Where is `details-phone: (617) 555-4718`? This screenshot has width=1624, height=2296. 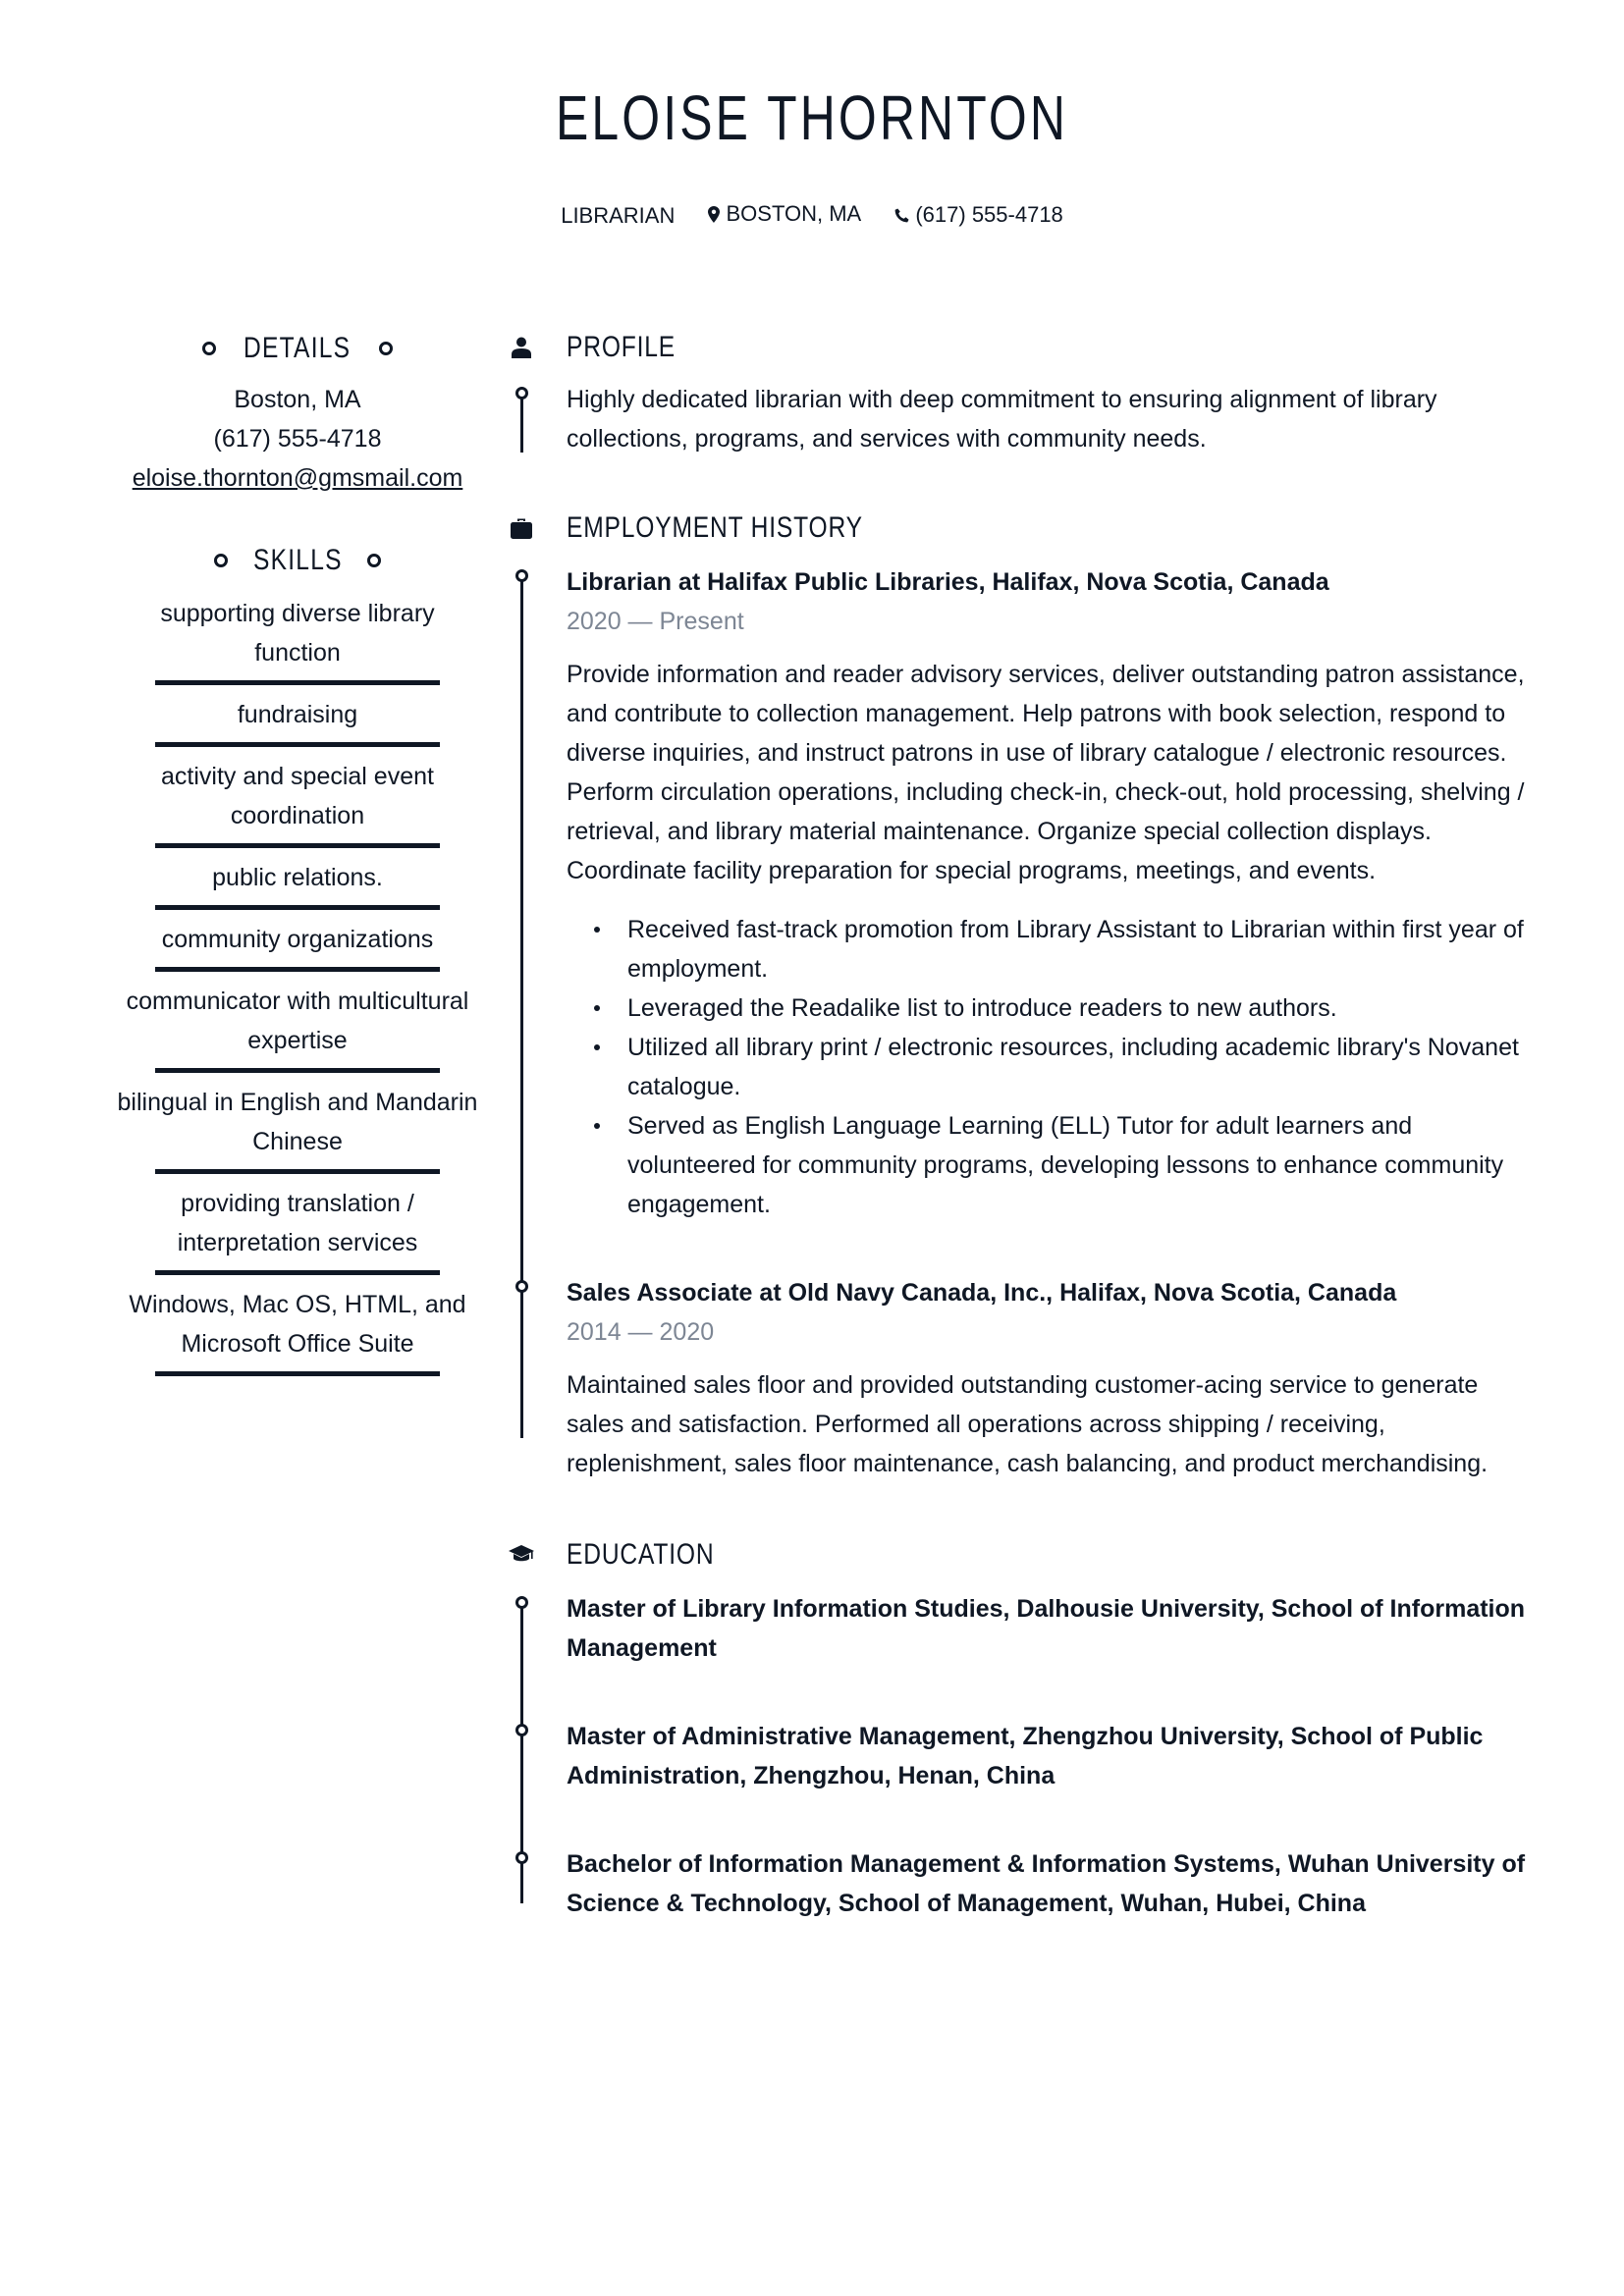
details-phone: (617) 555-4718 is located at coordinates (297, 439).